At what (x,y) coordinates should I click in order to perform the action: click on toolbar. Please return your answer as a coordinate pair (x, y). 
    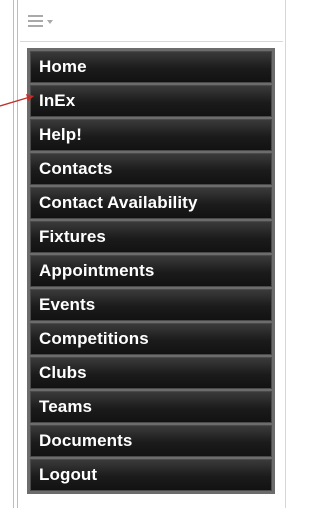
    Looking at the image, I should click on (58, 21).